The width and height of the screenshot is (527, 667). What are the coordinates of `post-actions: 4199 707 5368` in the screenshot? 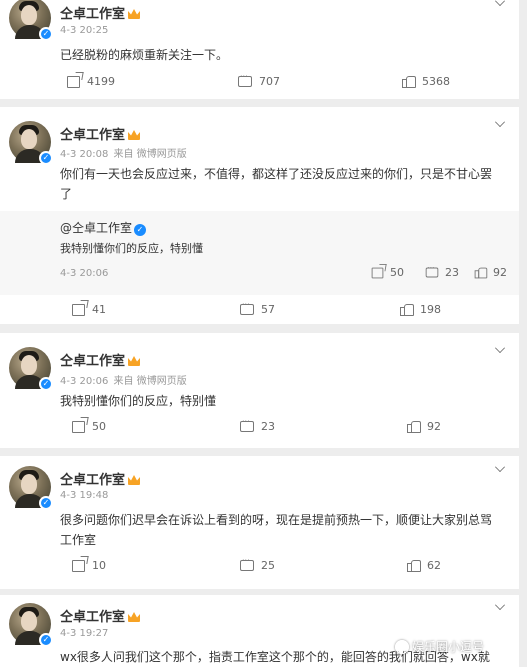 It's located at (259, 83).